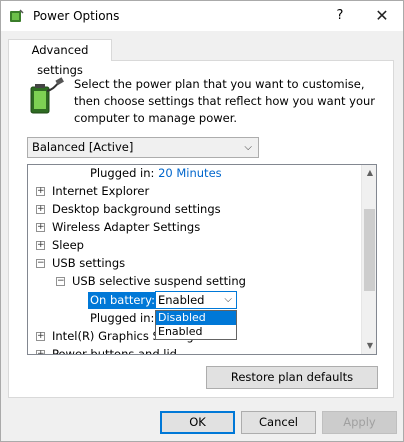  What do you see at coordinates (382, 16) in the screenshot?
I see `close-button: ✕` at bounding box center [382, 16].